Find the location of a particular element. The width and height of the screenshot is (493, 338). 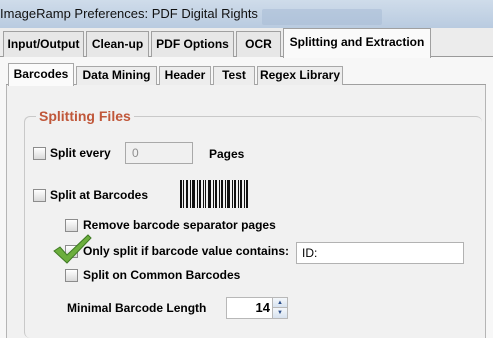

background-window-ghost is located at coordinates (322, 17).